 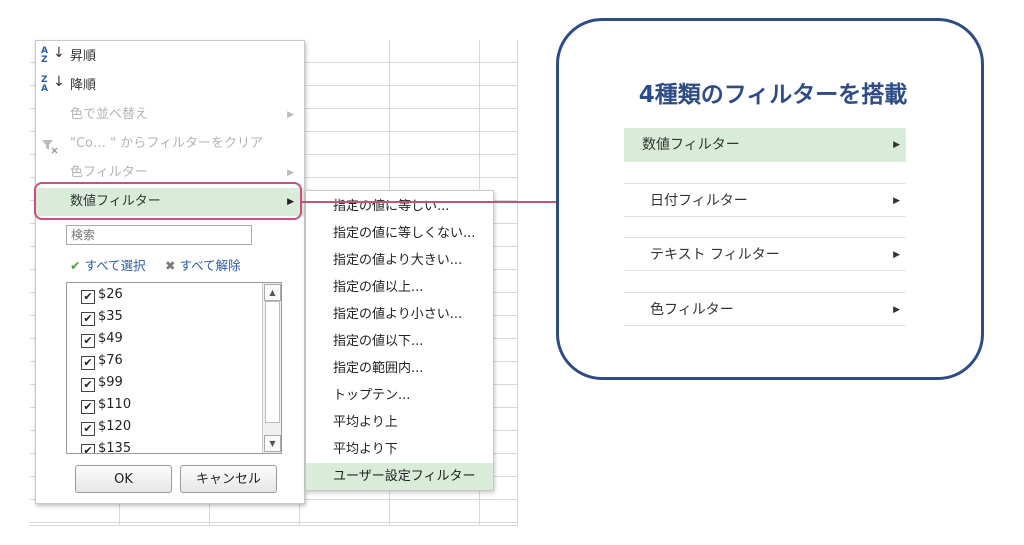 What do you see at coordinates (170, 265) in the screenshot?
I see `x-mark-icon: ✖` at bounding box center [170, 265].